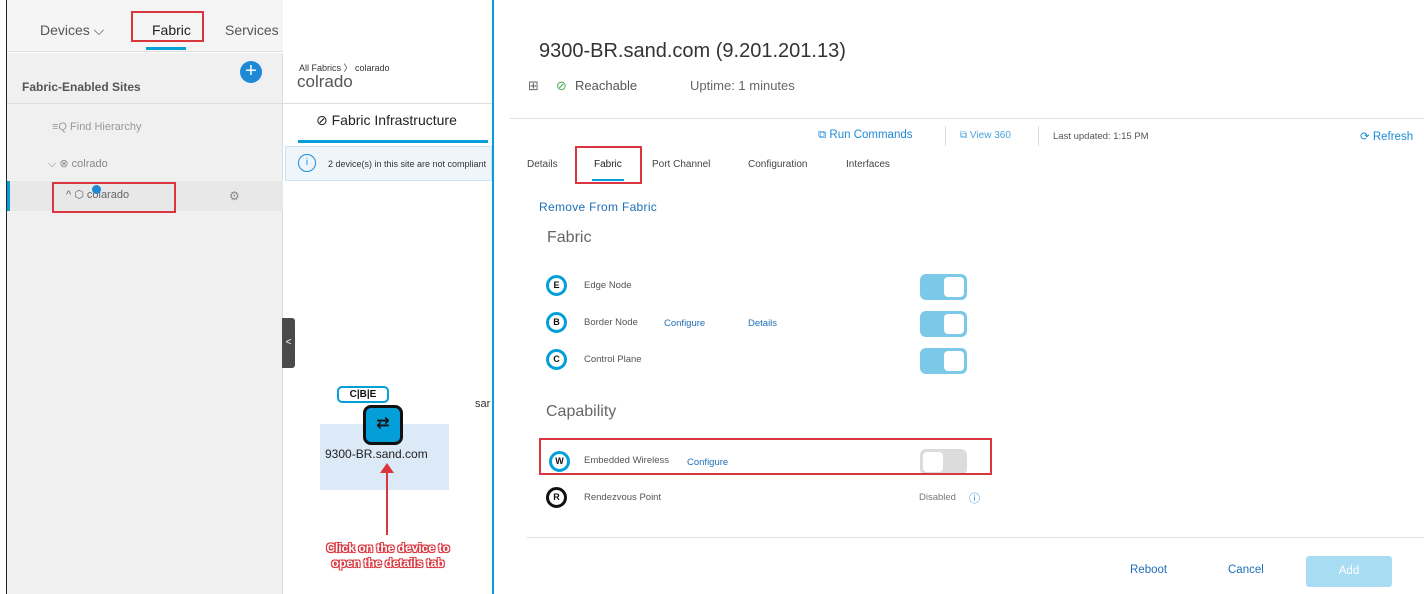  What do you see at coordinates (387, 468) in the screenshot?
I see `annotation-arrow-head` at bounding box center [387, 468].